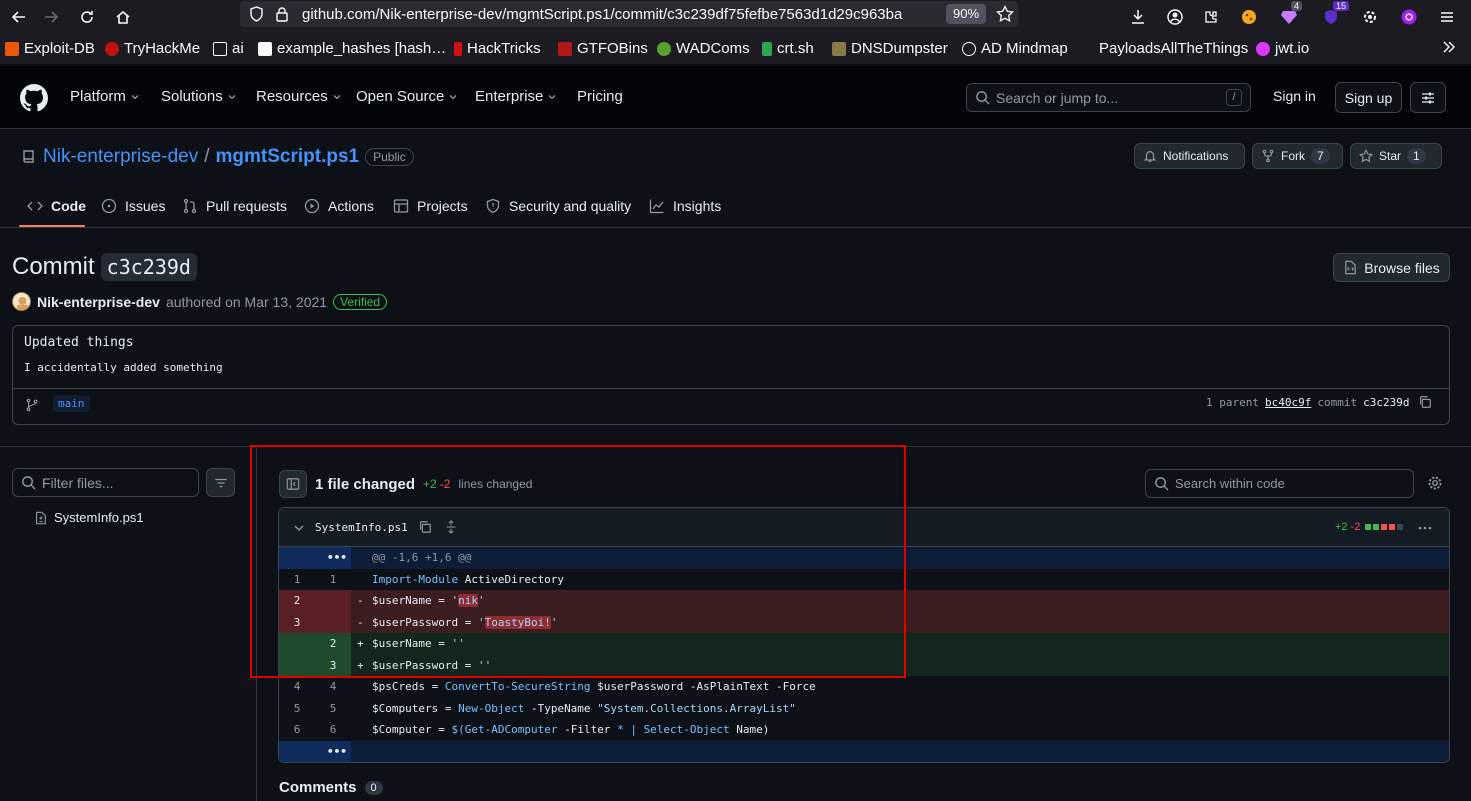 The image size is (1471, 801). What do you see at coordinates (1334, 15) in the screenshot?
I see `shield-extension-icon: 15` at bounding box center [1334, 15].